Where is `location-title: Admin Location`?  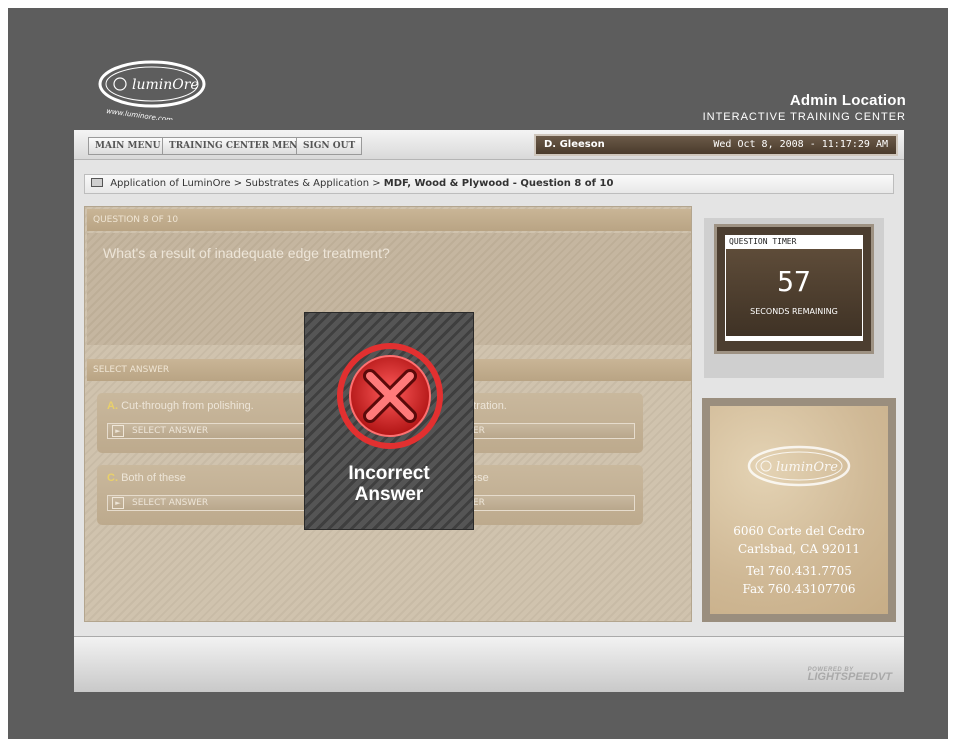 location-title: Admin Location is located at coordinates (847, 100).